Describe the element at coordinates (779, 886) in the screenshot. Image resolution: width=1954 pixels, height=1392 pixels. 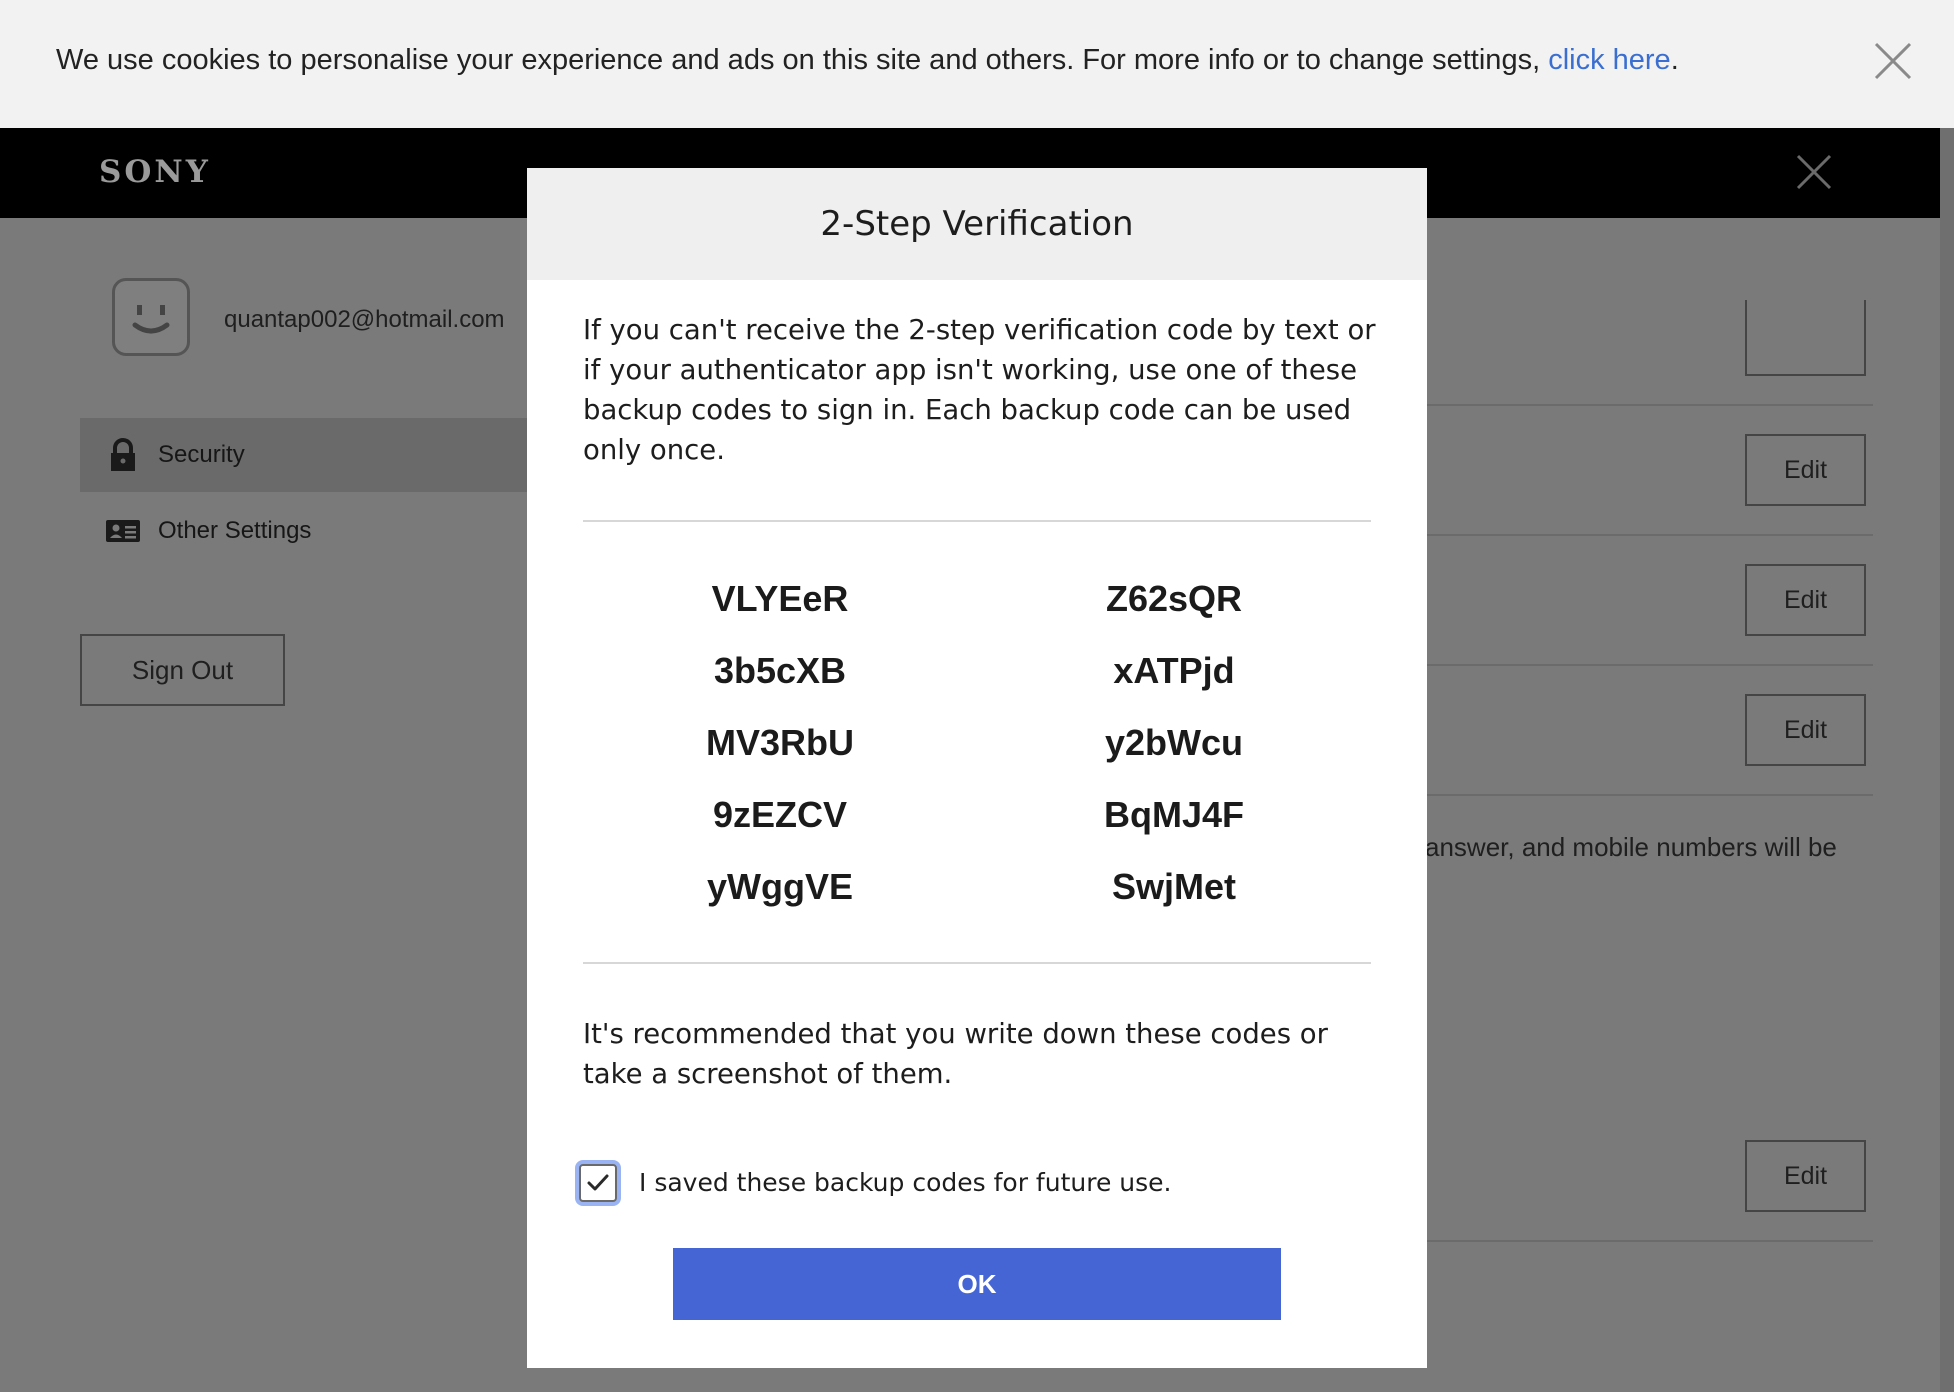
I see `backup-code: yWggVE` at that location.